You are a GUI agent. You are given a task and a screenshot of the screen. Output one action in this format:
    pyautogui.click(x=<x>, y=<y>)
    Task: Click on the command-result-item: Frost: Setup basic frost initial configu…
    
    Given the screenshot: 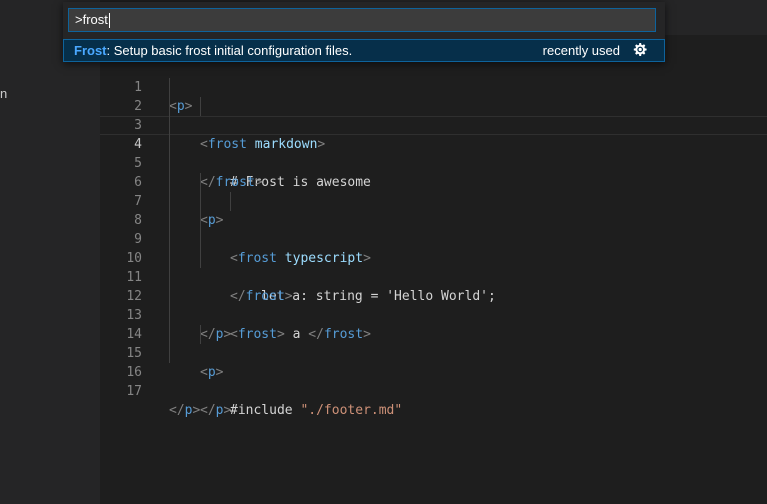 What is the action you would take?
    pyautogui.click(x=364, y=50)
    